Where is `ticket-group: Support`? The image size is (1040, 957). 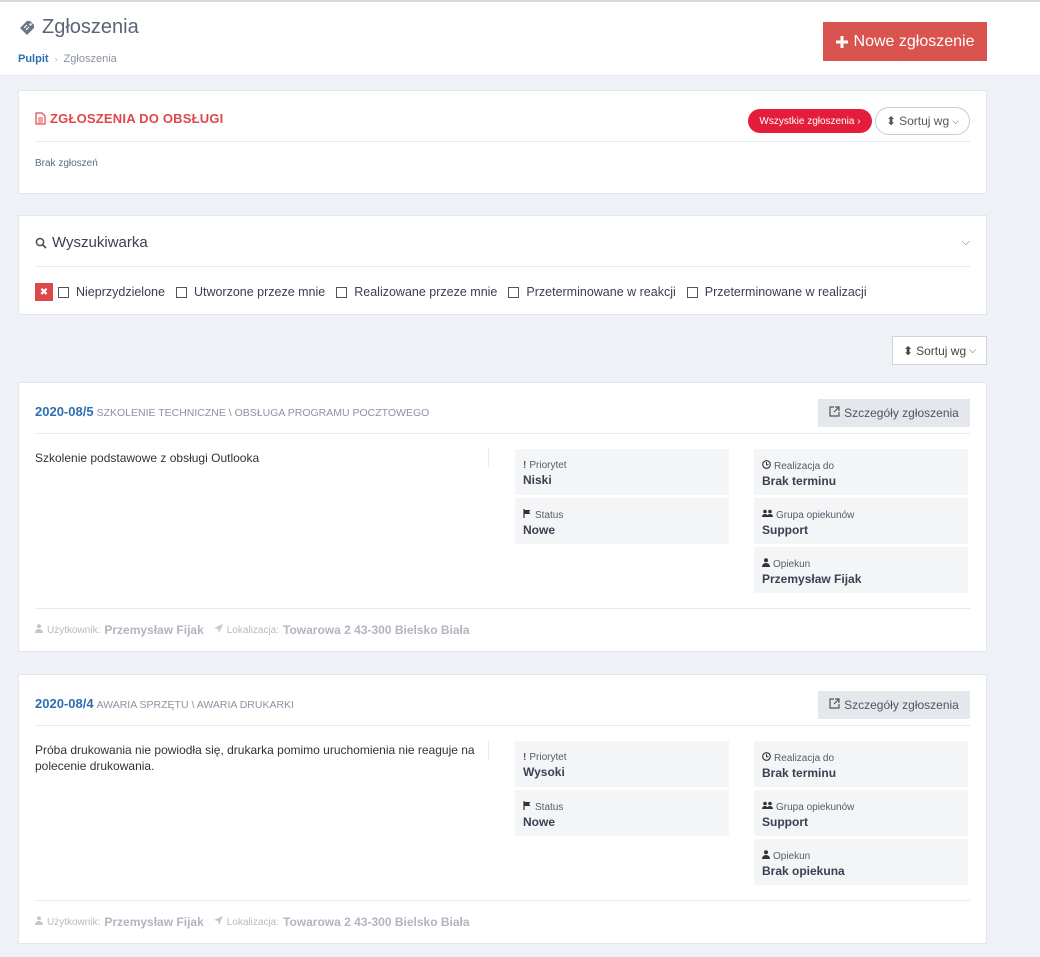 ticket-group: Support is located at coordinates (785, 530).